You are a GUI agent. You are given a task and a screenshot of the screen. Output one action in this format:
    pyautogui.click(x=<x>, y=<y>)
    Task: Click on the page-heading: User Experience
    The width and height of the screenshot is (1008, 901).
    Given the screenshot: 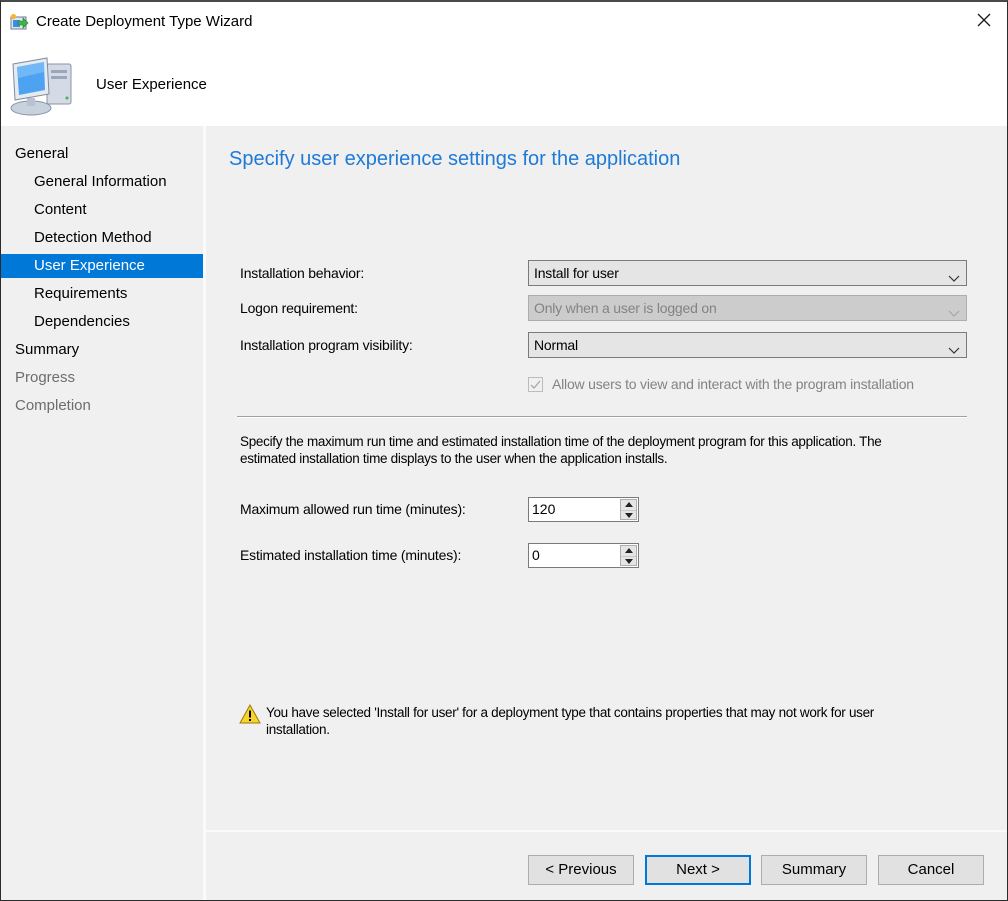 What is the action you would take?
    pyautogui.click(x=151, y=84)
    